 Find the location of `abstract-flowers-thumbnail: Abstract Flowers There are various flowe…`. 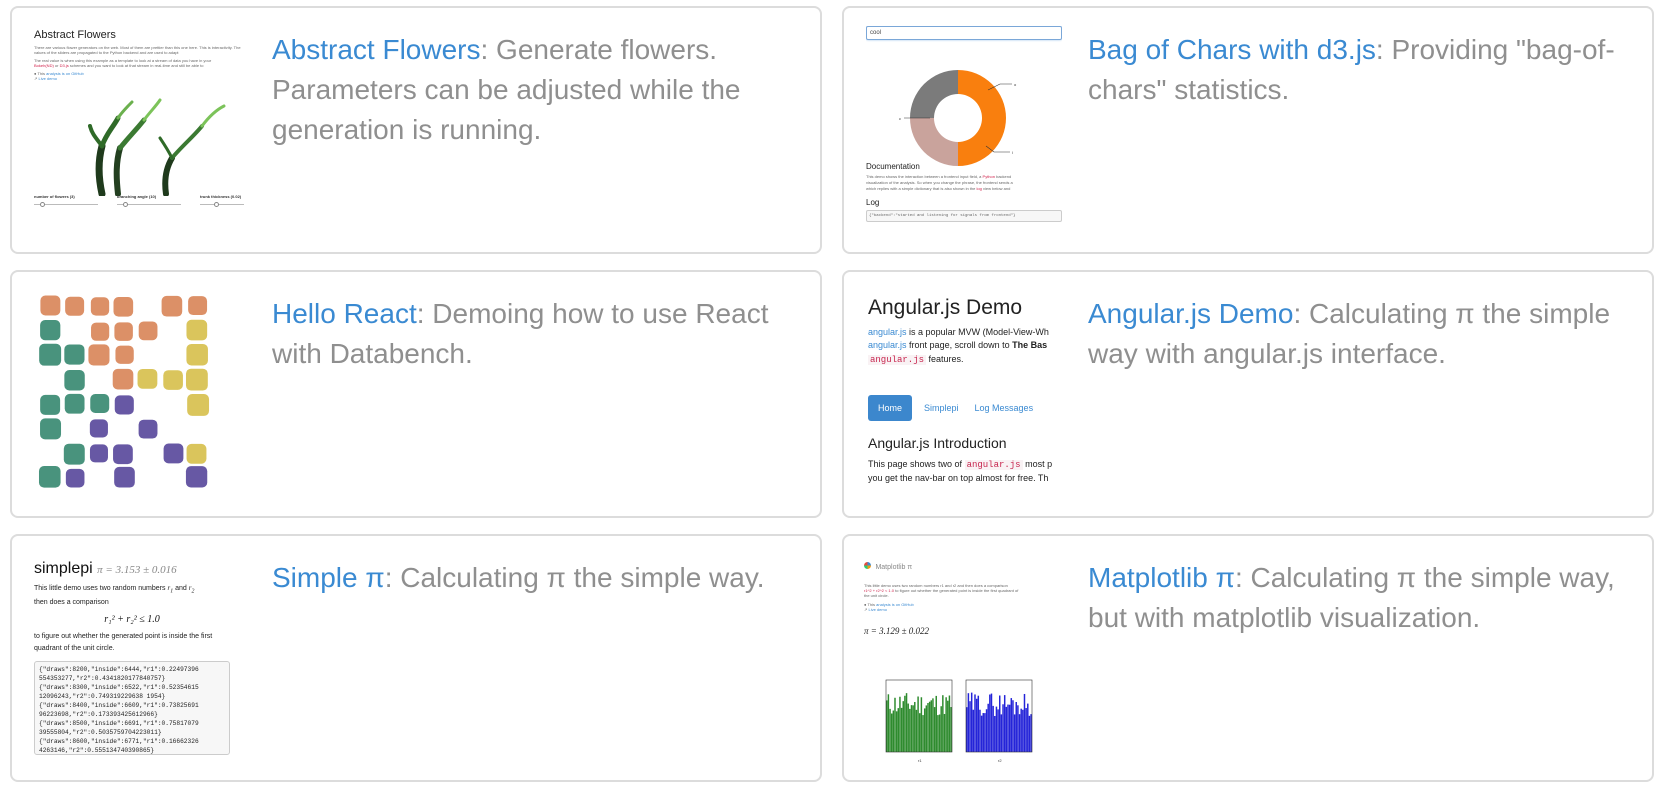

abstract-flowers-thumbnail: Abstract Flowers There are various flowe… is located at coordinates (138, 130).